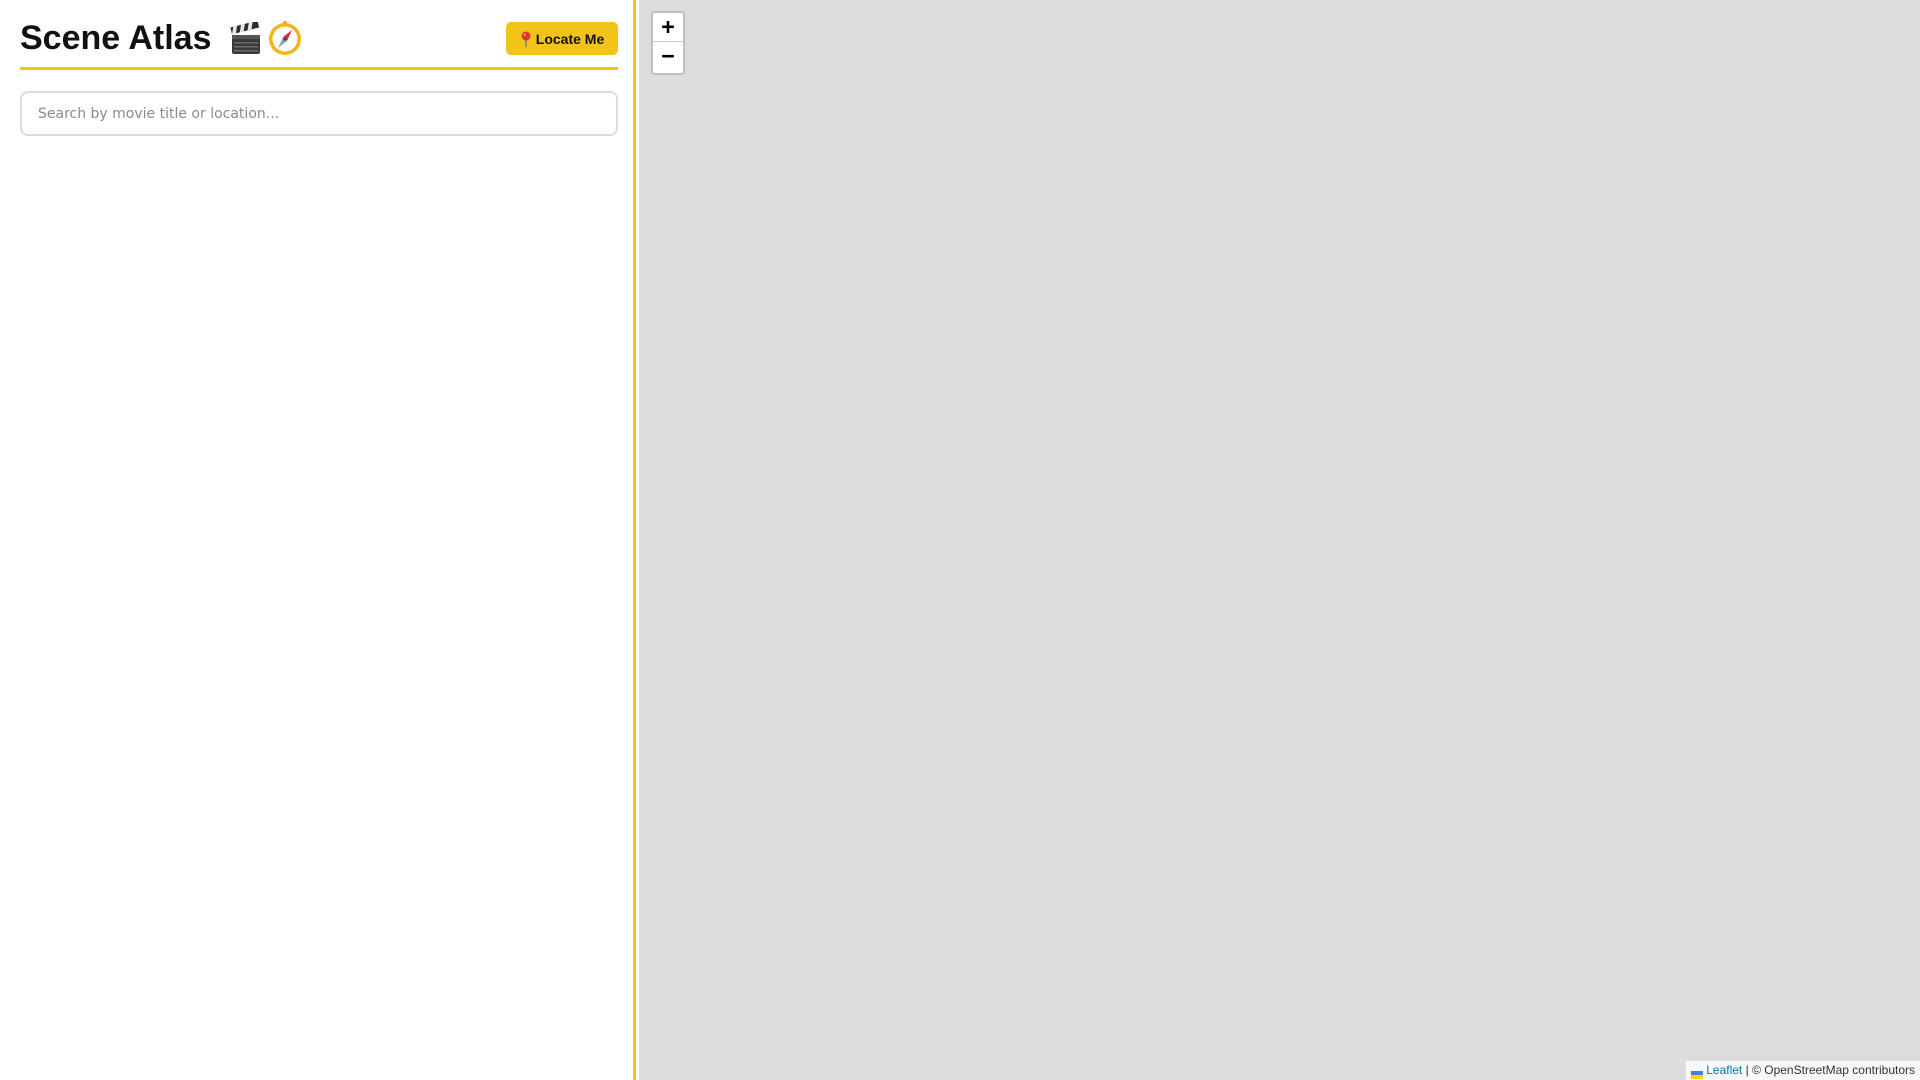 The height and width of the screenshot is (1080, 1920). What do you see at coordinates (1697, 1072) in the screenshot?
I see `ukraine-flag-icon` at bounding box center [1697, 1072].